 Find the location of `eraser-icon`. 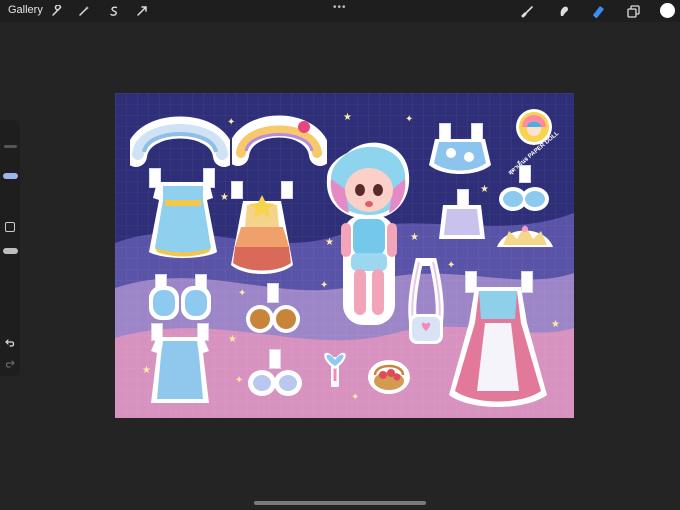

eraser-icon is located at coordinates (598, 11).